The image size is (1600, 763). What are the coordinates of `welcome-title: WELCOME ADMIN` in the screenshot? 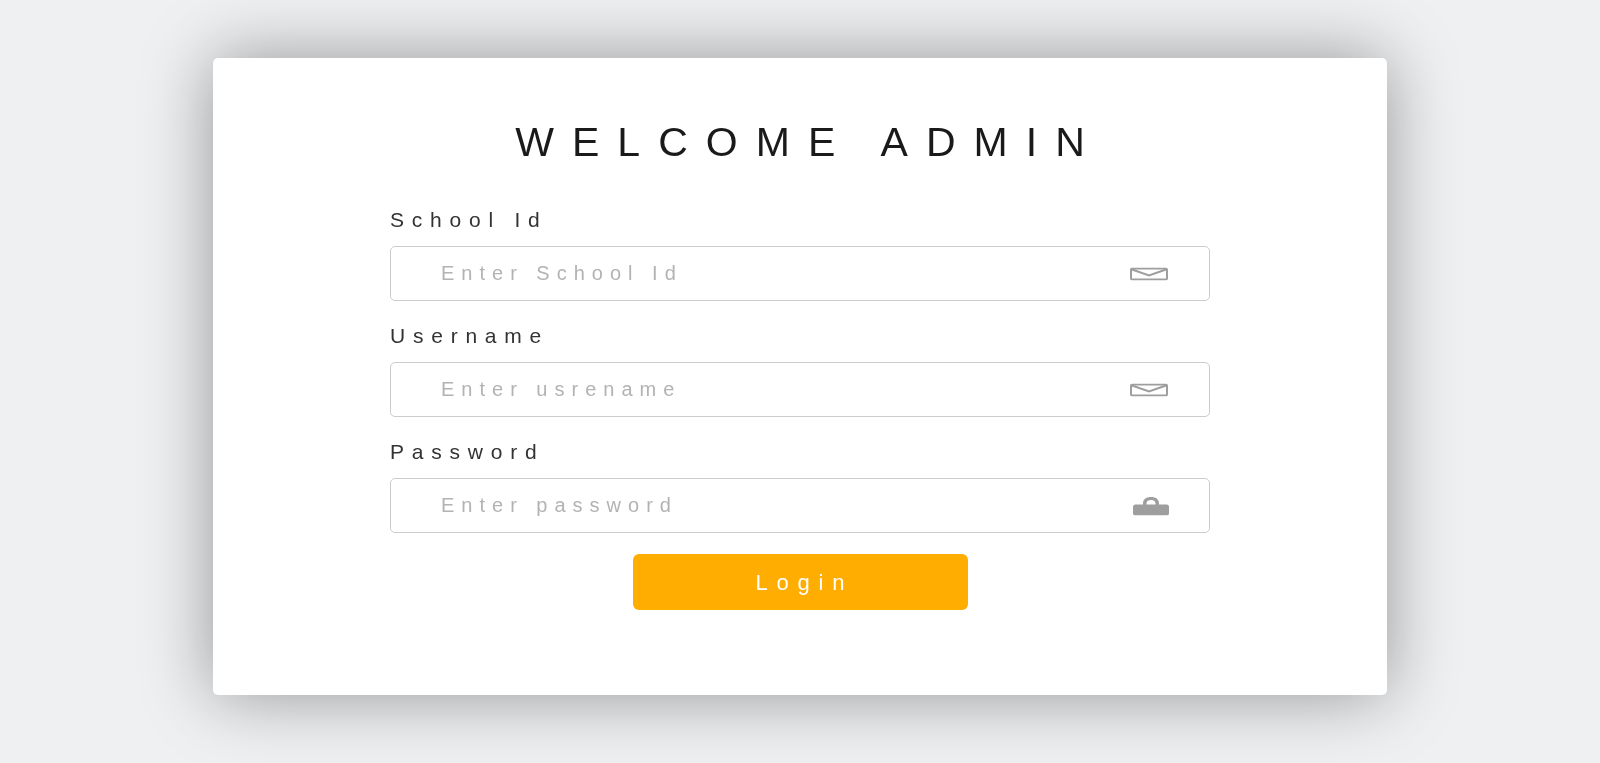 It's located at (808, 142).